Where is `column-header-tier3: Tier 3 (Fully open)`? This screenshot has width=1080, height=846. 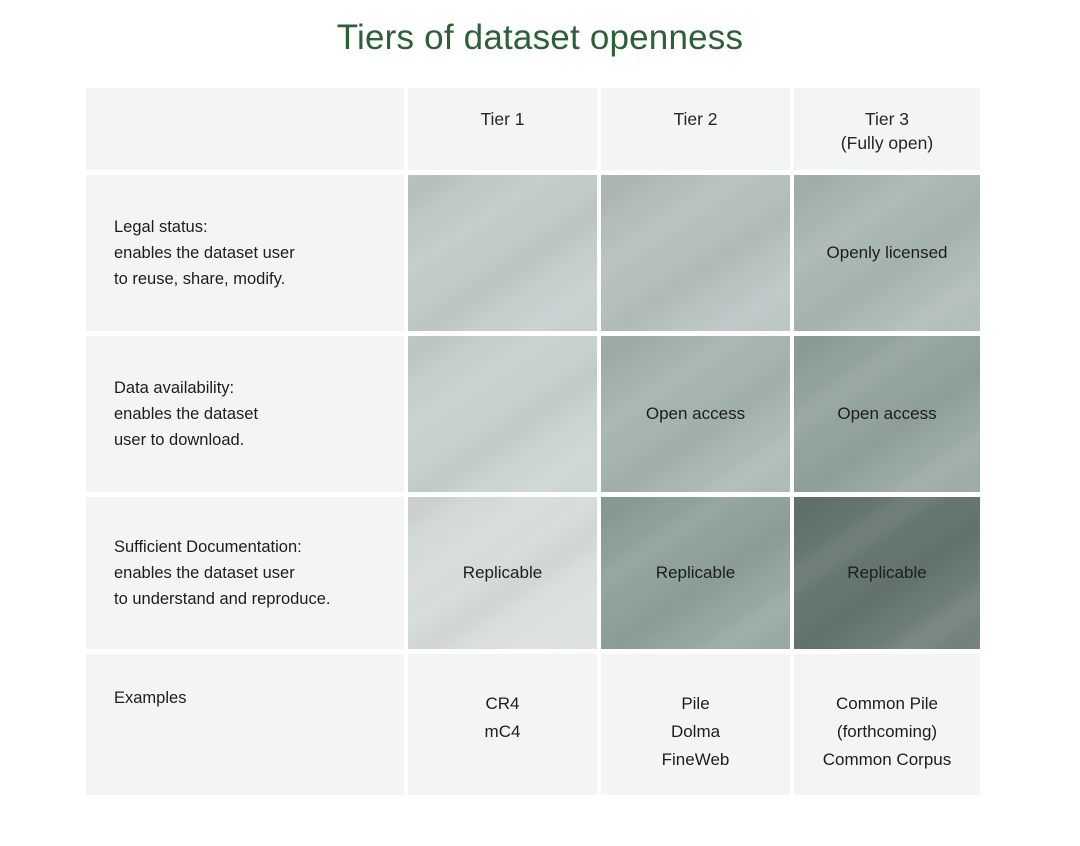
column-header-tier3: Tier 3 (Fully open) is located at coordinates (887, 129).